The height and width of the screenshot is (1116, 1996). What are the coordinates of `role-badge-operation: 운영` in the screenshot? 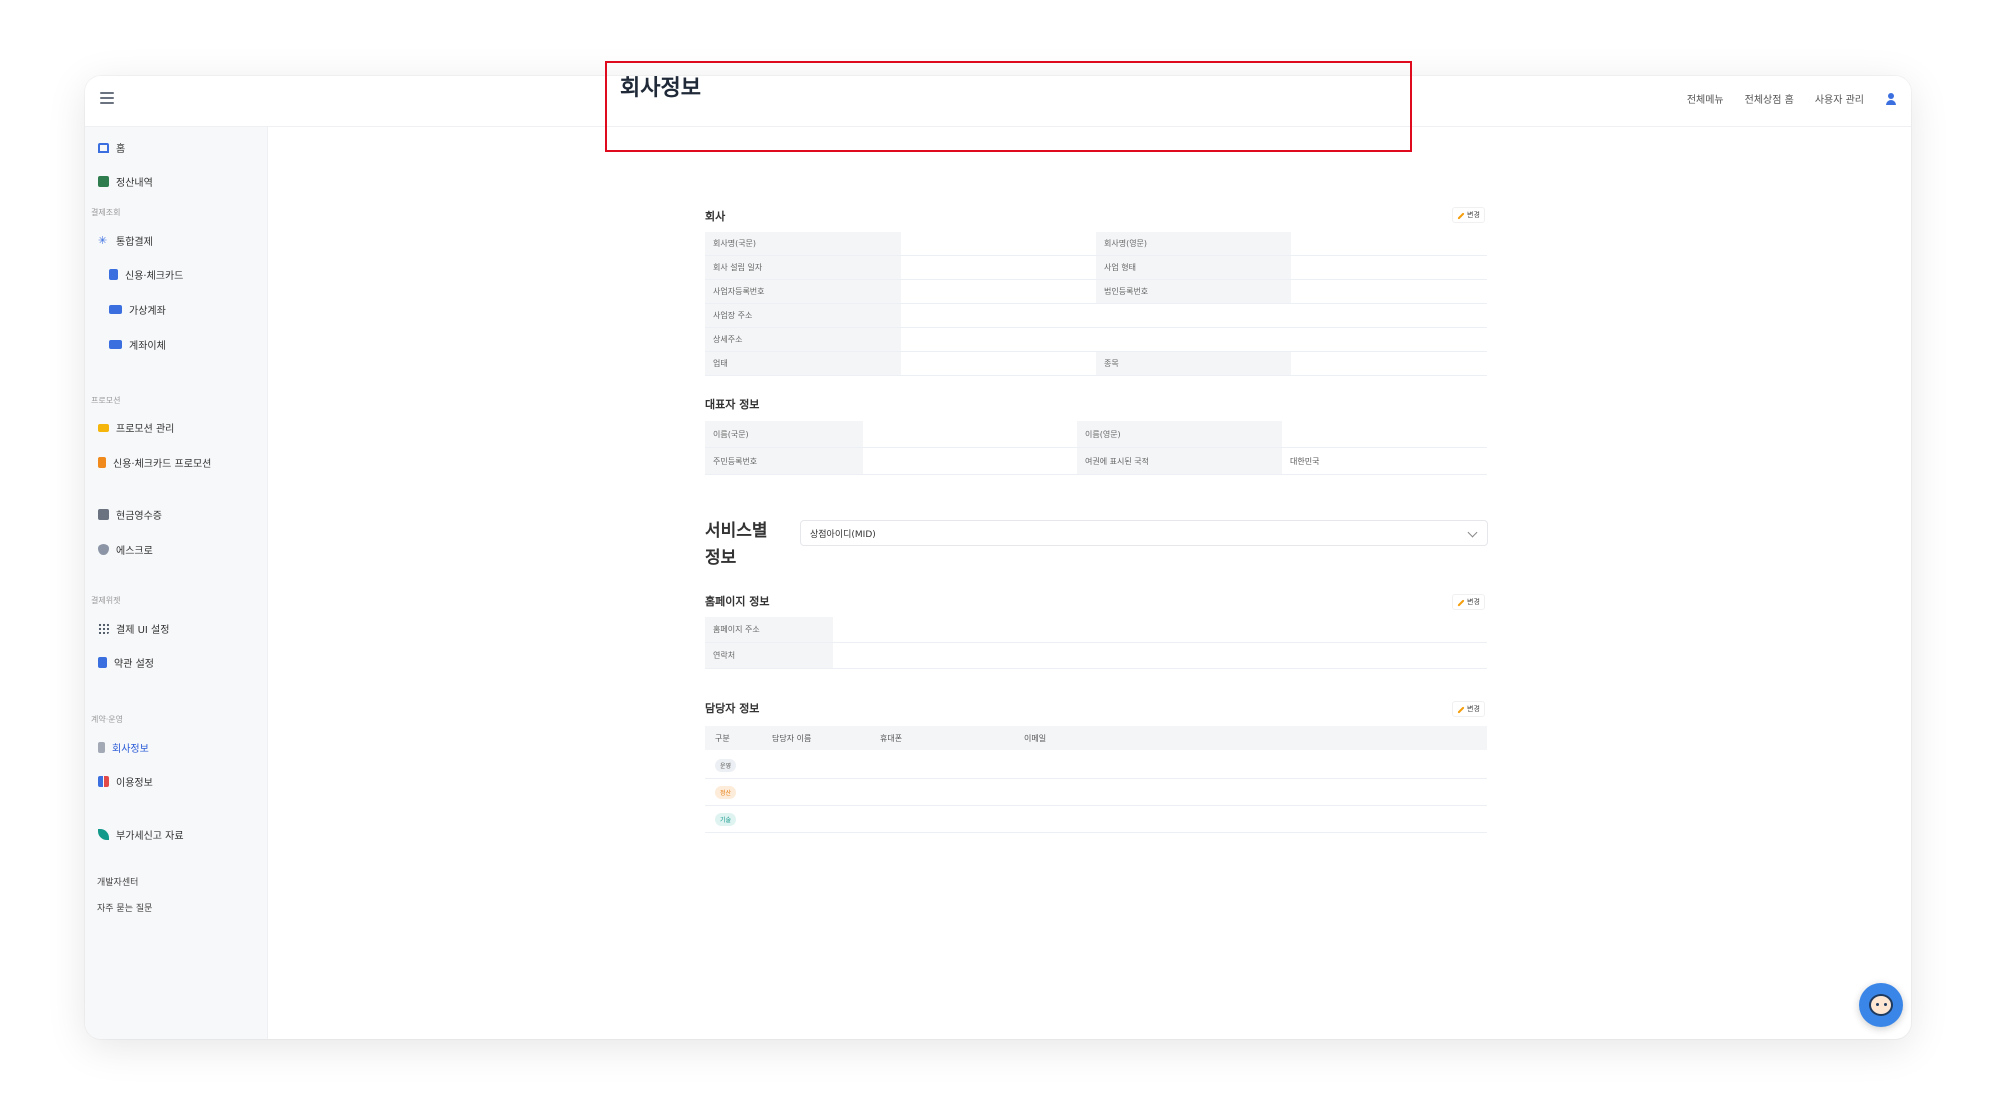 It's located at (726, 765).